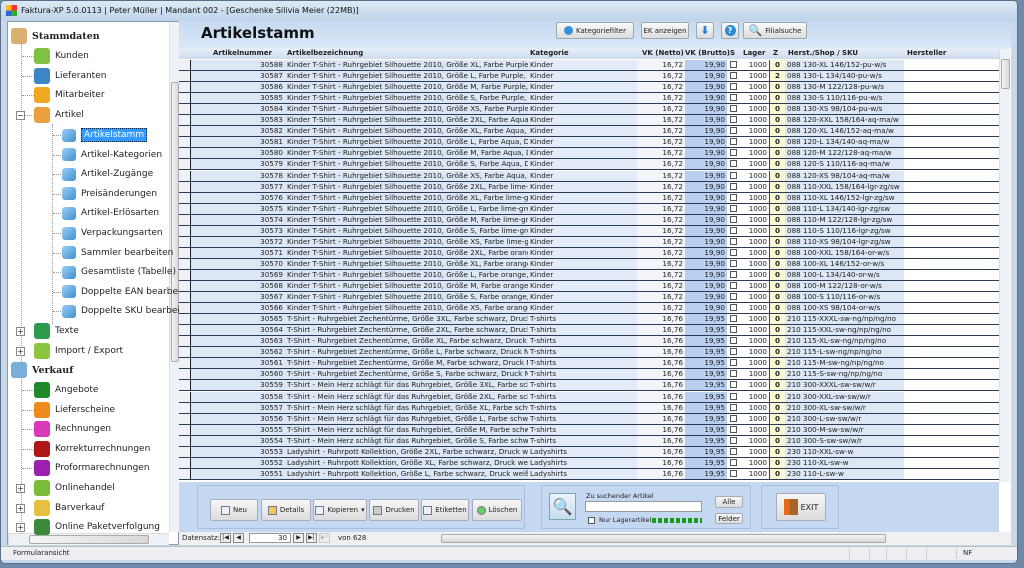  Describe the element at coordinates (112, 233) in the screenshot. I see `sidebar-item-verpackungsarten: Verpackungsarten` at that location.